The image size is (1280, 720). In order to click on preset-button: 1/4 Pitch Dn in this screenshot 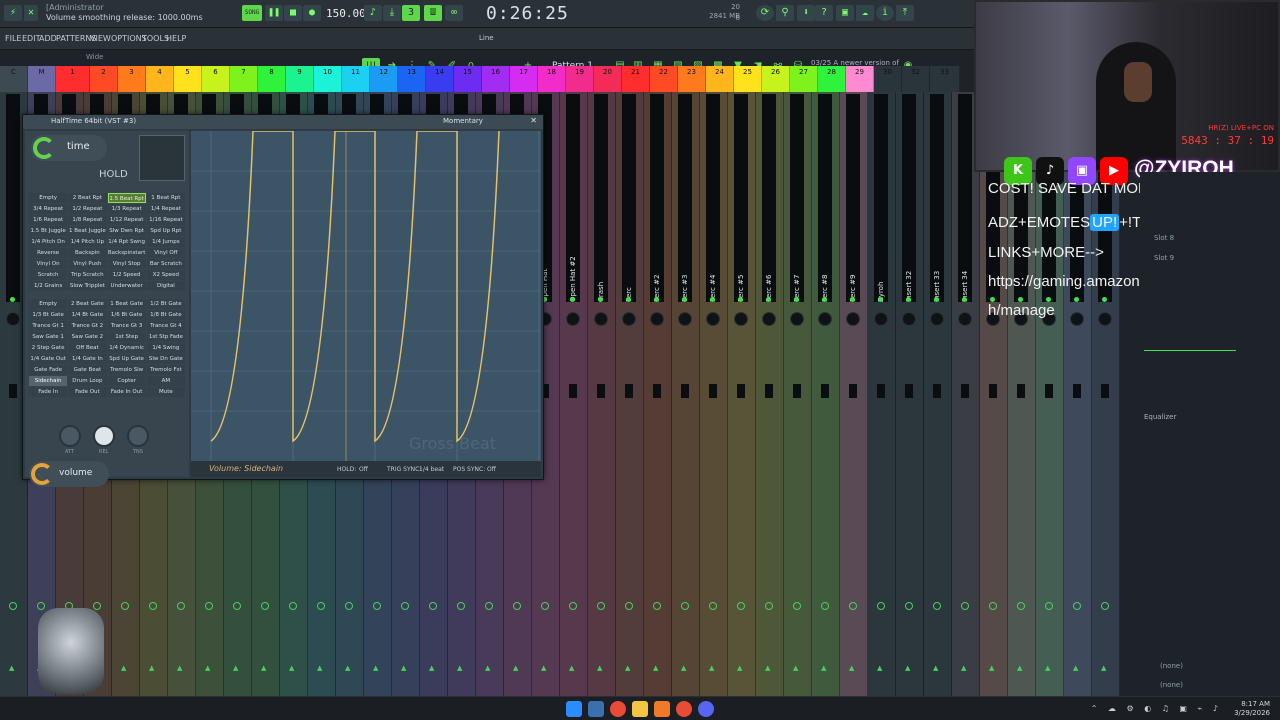, I will do `click(48, 242)`.